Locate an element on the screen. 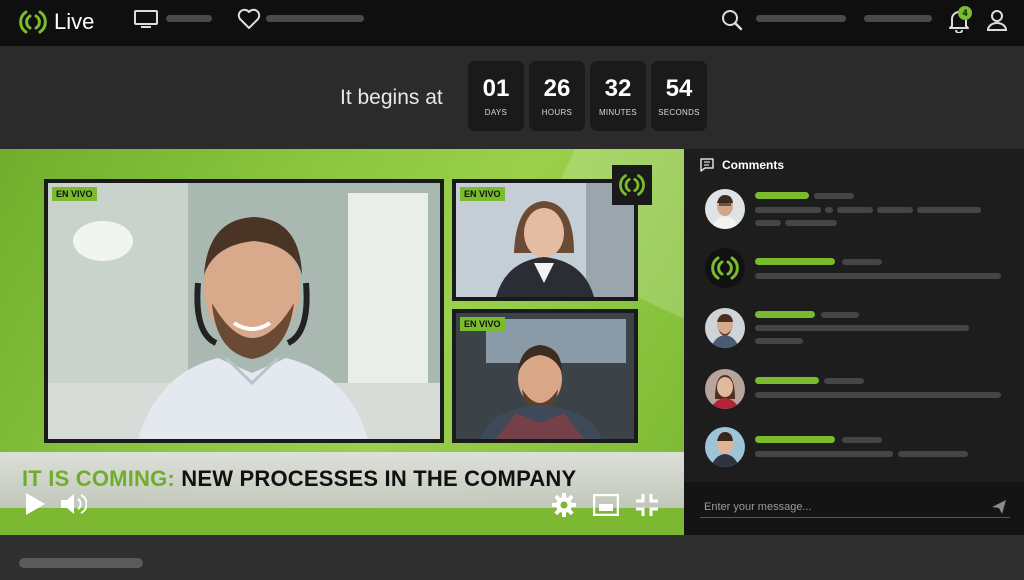 The image size is (1024, 580). play-button is located at coordinates (35, 504).